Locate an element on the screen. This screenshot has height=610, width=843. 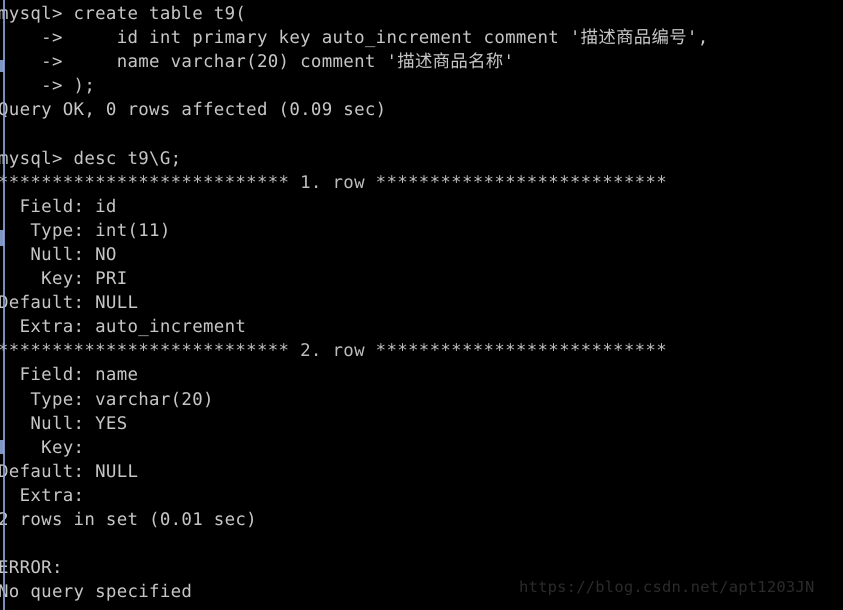
console-line: Extra: auto_increment is located at coordinates (123, 327).